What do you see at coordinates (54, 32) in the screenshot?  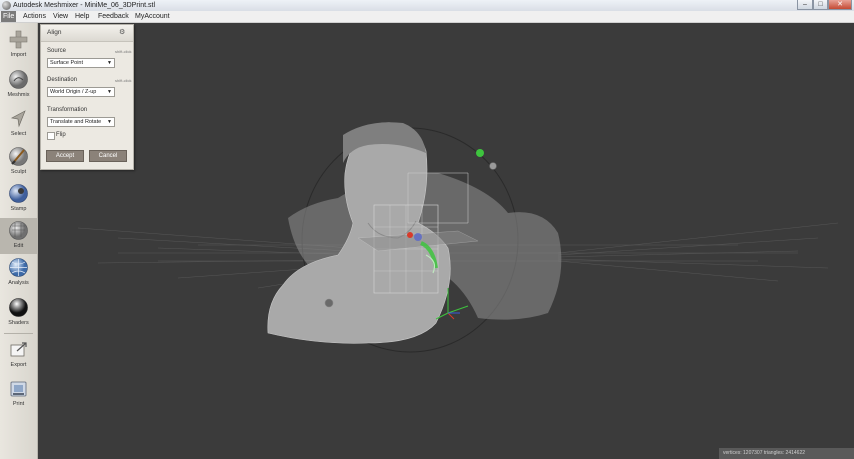 I see `align-panel-title: Align` at bounding box center [54, 32].